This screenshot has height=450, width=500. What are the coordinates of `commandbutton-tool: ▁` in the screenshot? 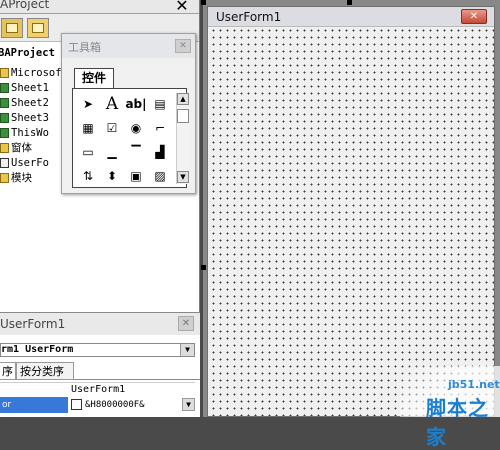 It's located at (112, 152).